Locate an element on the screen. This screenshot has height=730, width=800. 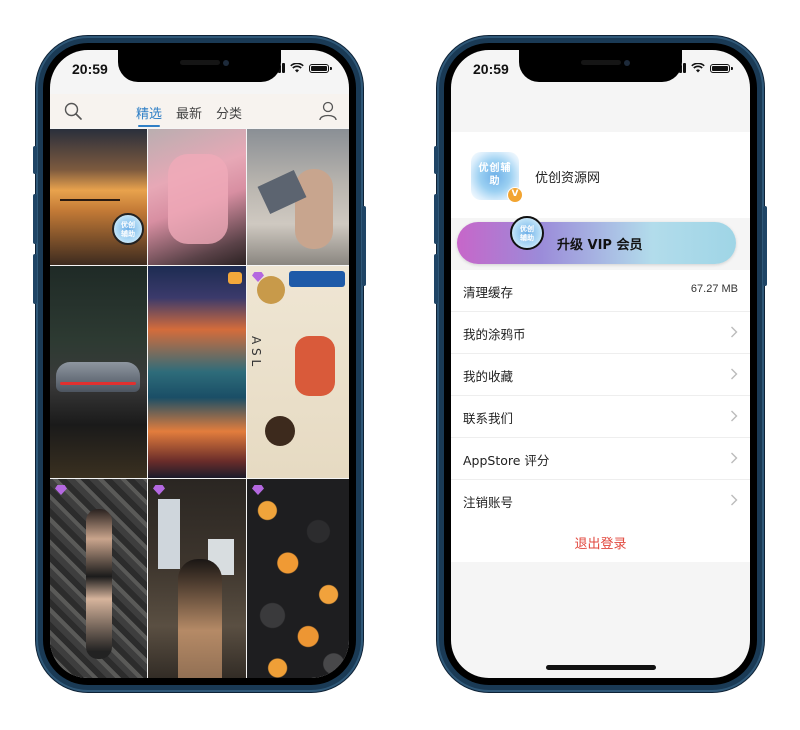
logout-button: 退出登录 is located at coordinates (600, 541).